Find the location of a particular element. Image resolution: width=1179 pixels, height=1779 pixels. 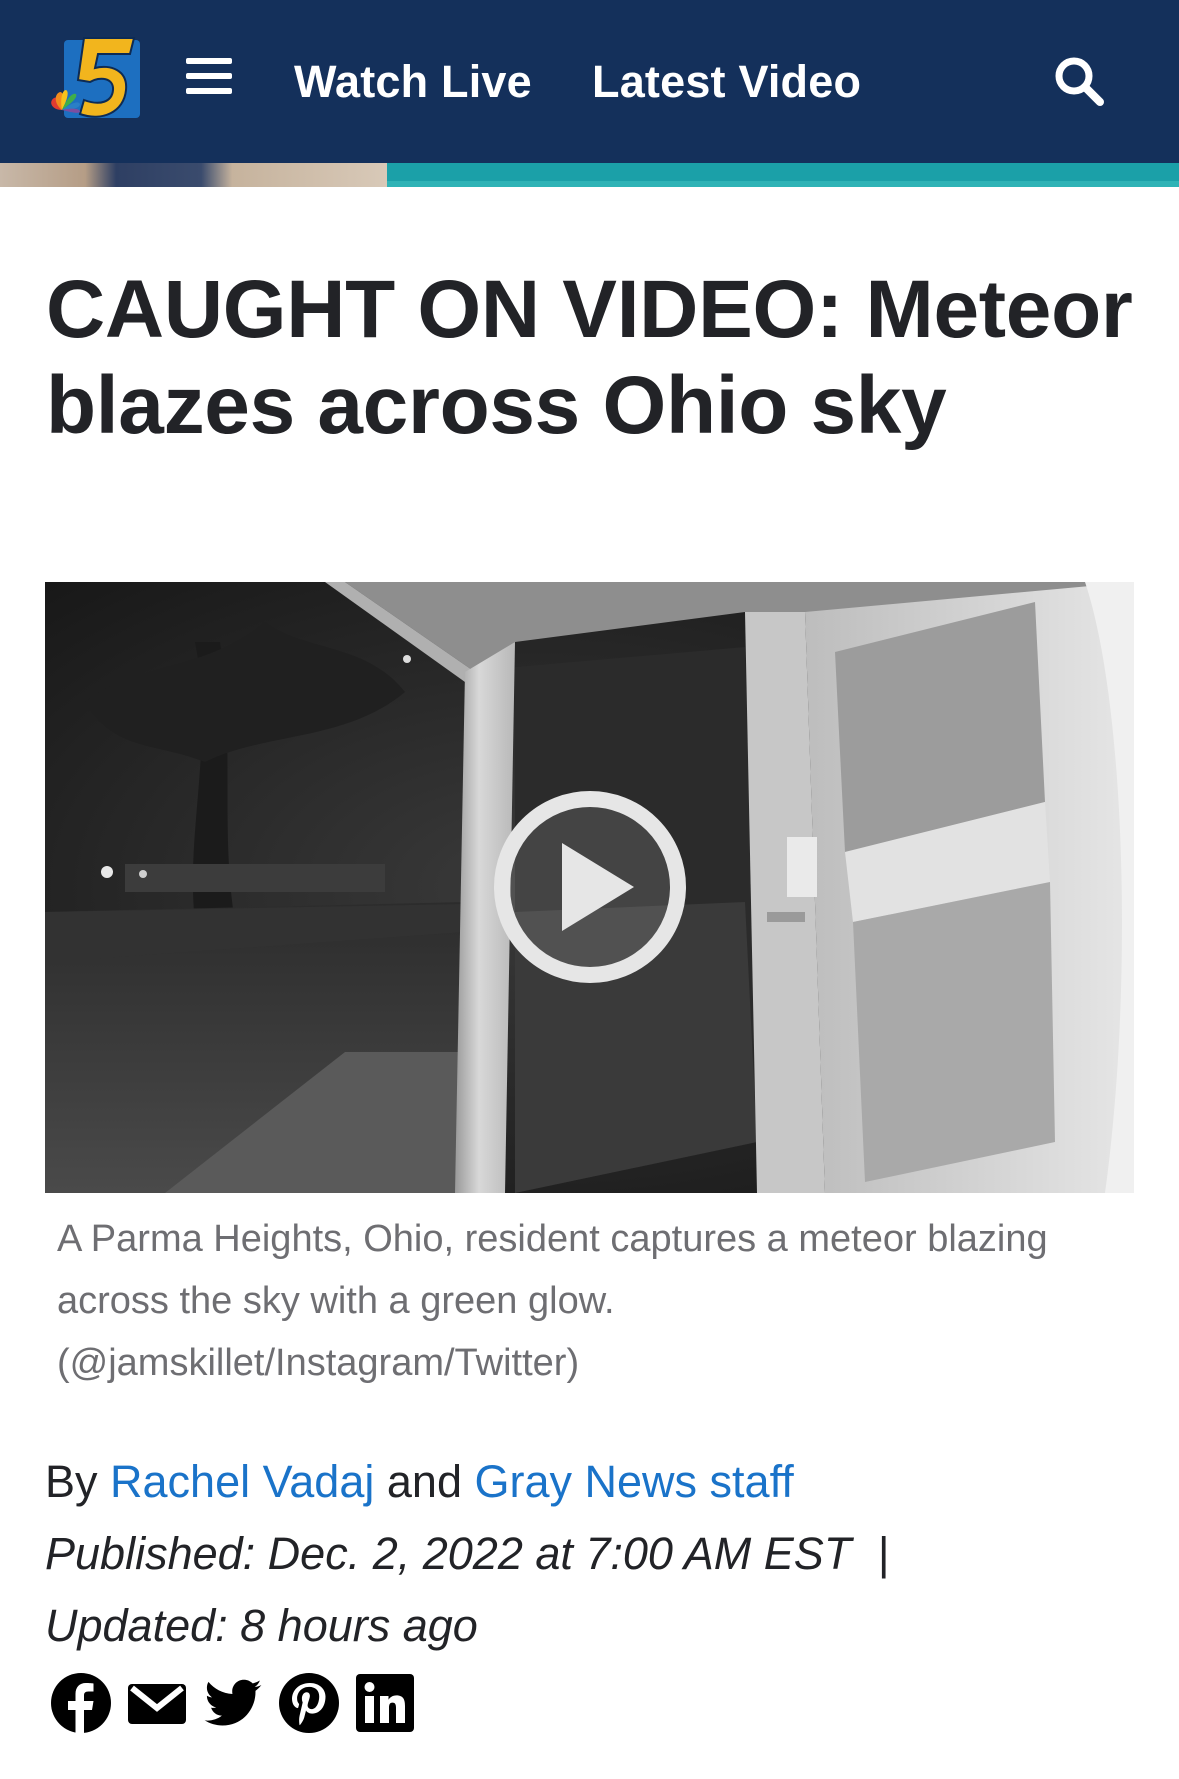

hero-banner-strip is located at coordinates (589, 175).